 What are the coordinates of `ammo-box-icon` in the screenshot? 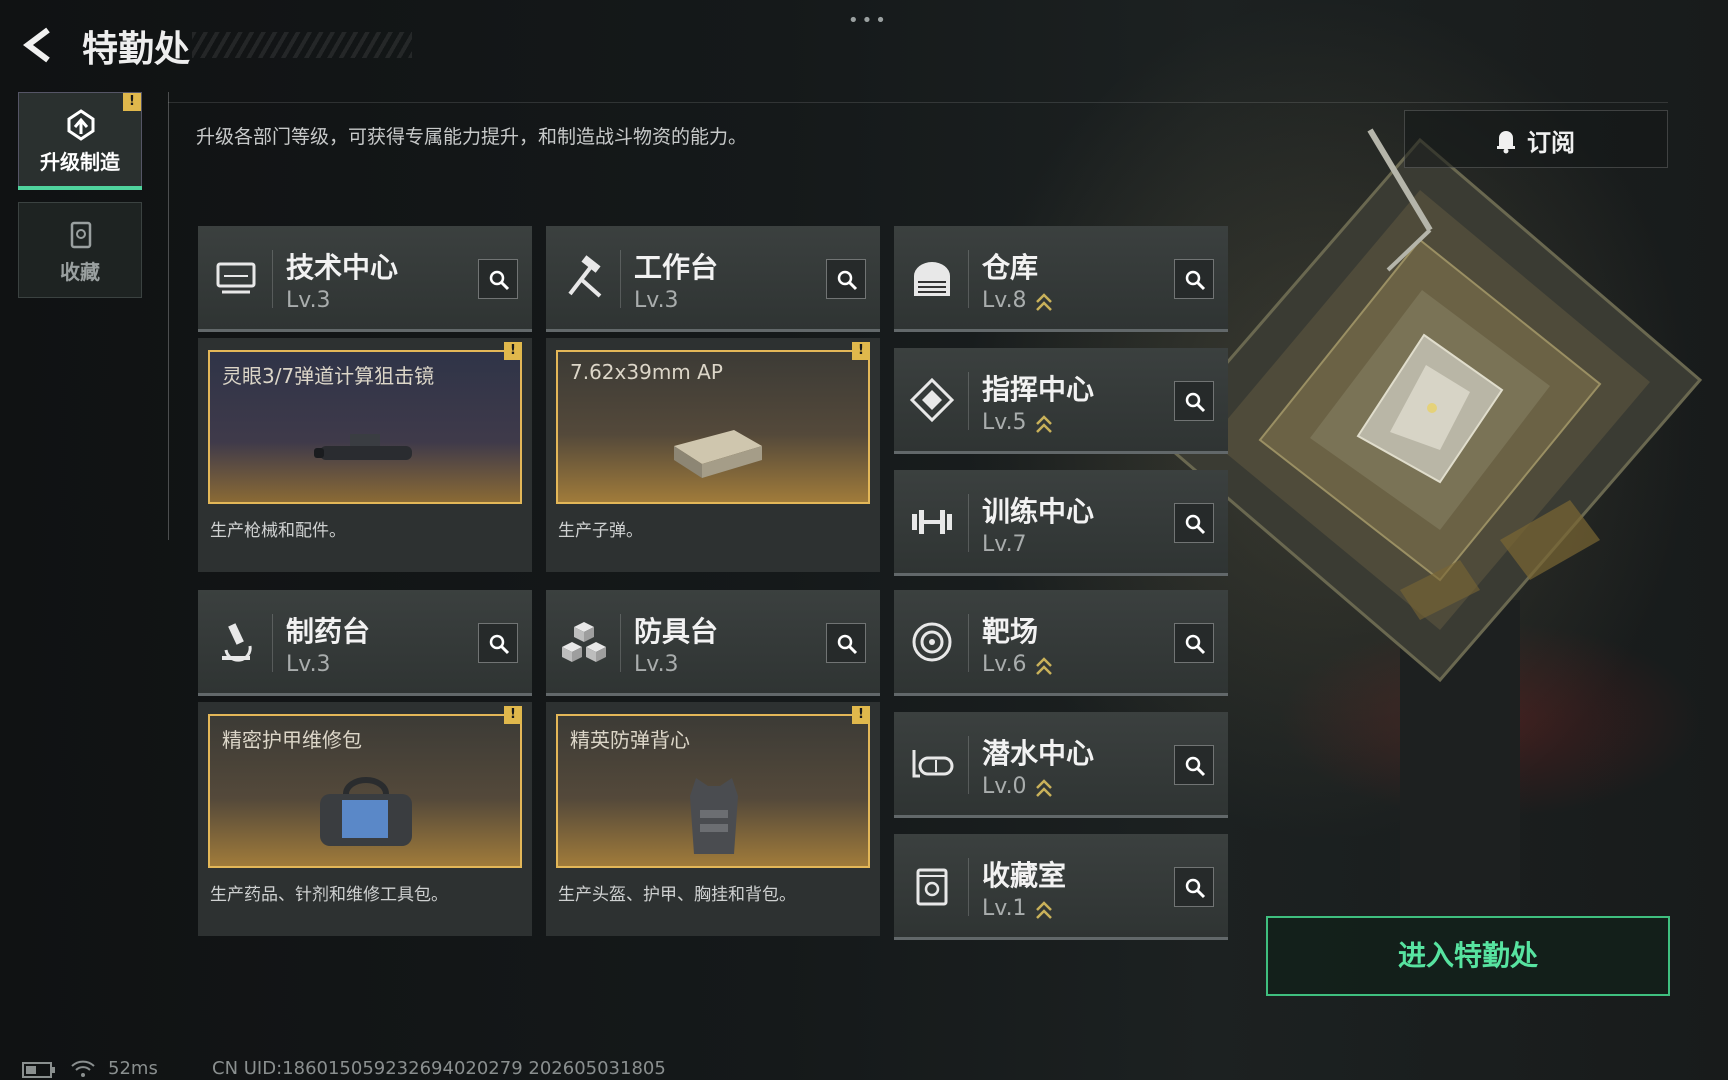 It's located at (718, 454).